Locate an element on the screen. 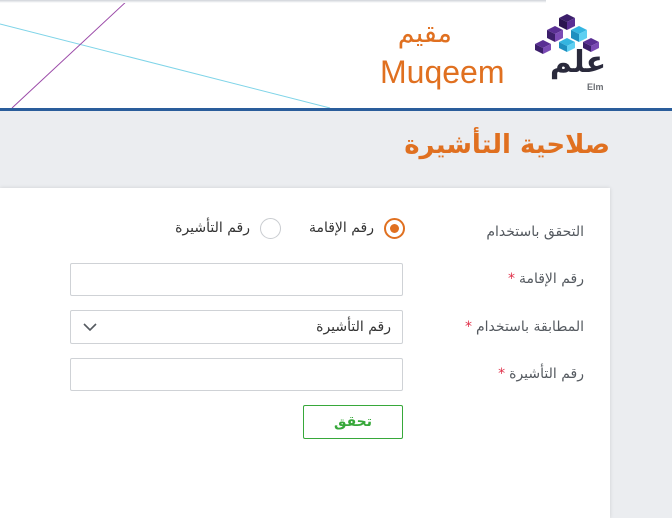 This screenshot has width=672, height=518. decorative-lines is located at coordinates (165, 54).